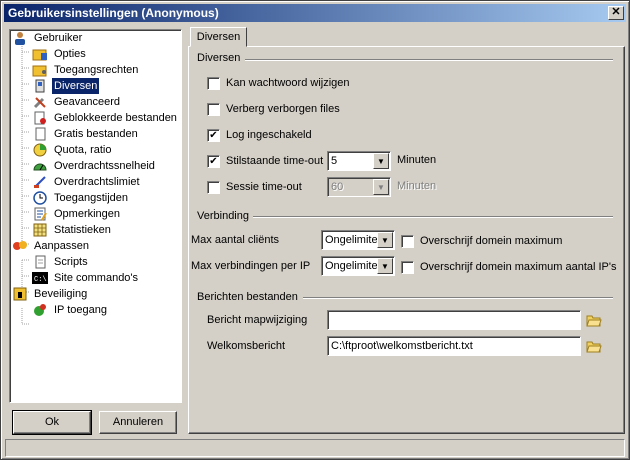  I want to click on hide-hidden-checkbox, so click(213, 109).